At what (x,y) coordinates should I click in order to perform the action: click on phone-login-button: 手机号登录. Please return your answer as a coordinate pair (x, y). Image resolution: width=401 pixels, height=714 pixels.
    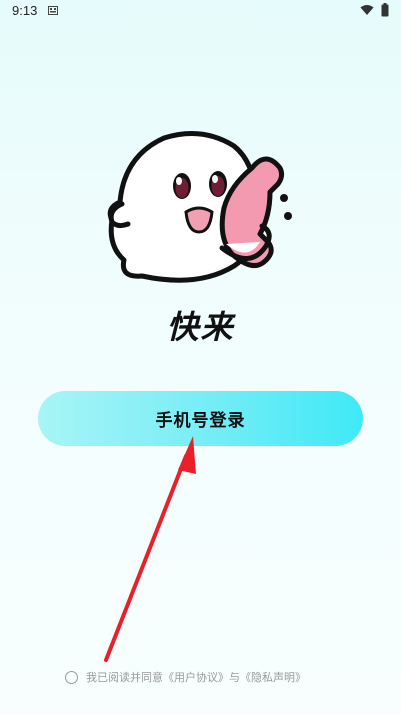
    Looking at the image, I should click on (200, 418).